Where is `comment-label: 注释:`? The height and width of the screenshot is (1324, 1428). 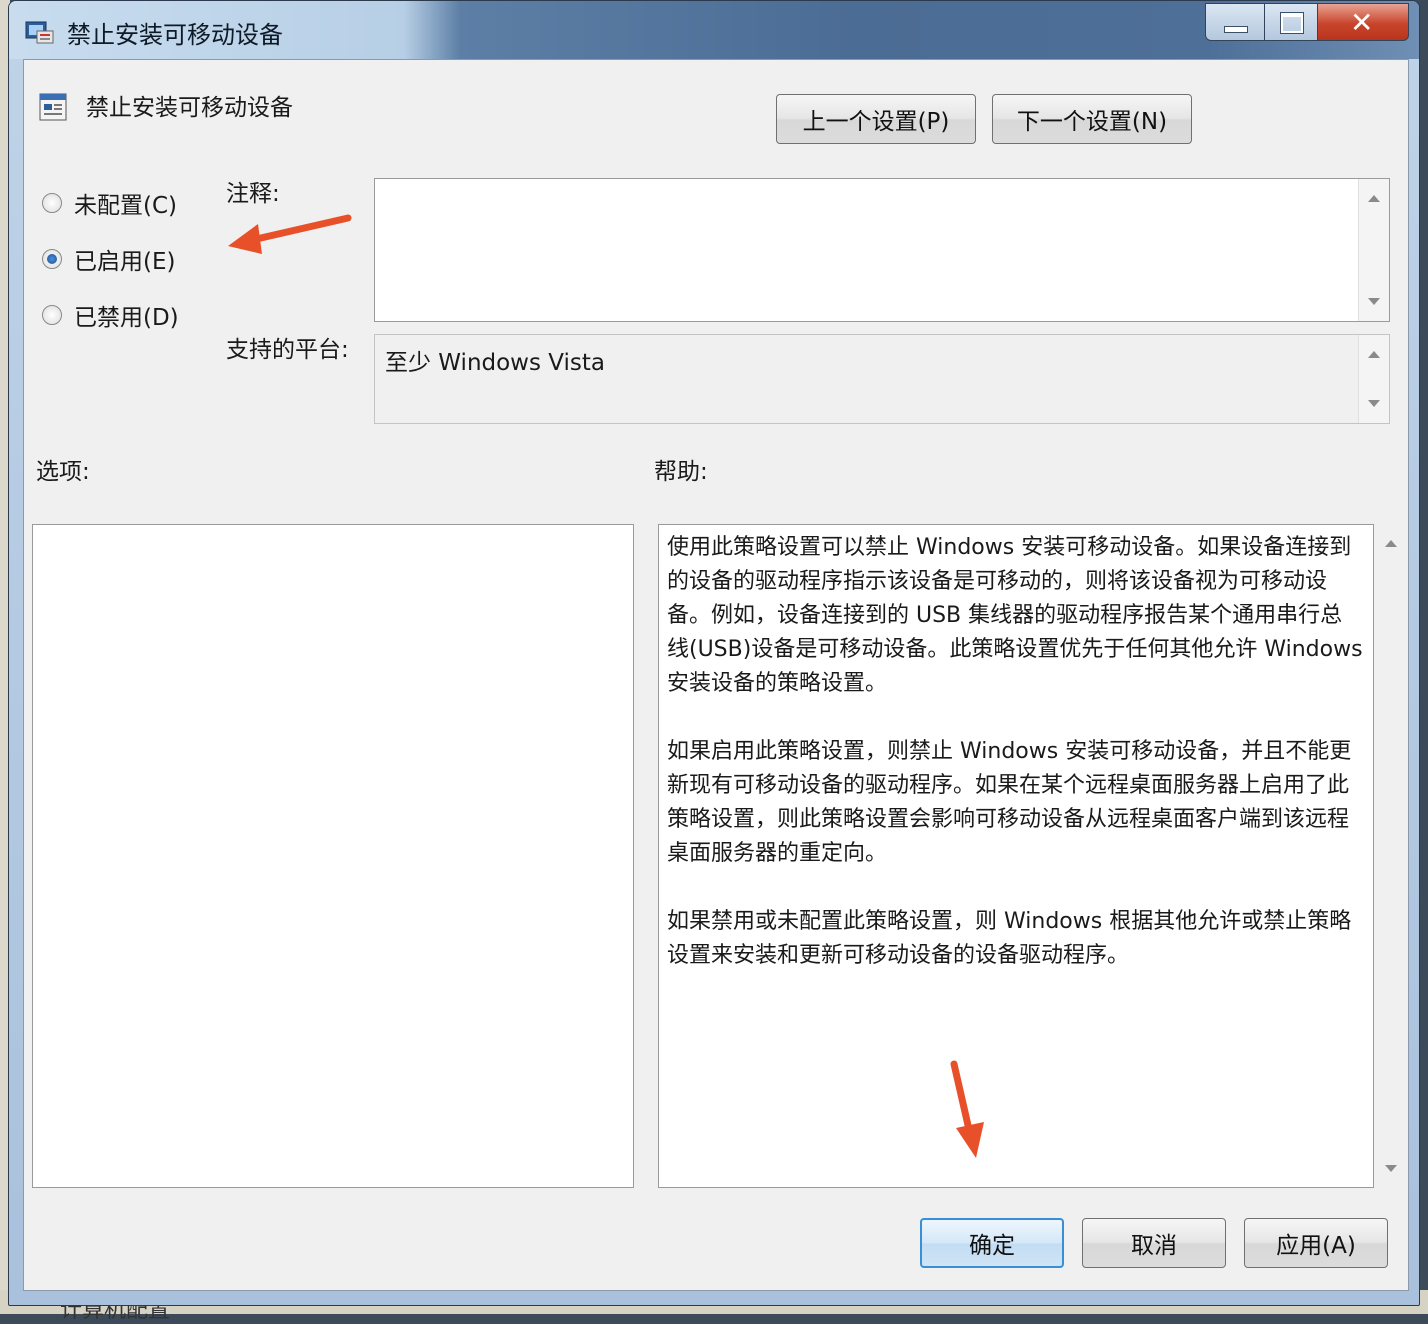 comment-label: 注释: is located at coordinates (253, 194).